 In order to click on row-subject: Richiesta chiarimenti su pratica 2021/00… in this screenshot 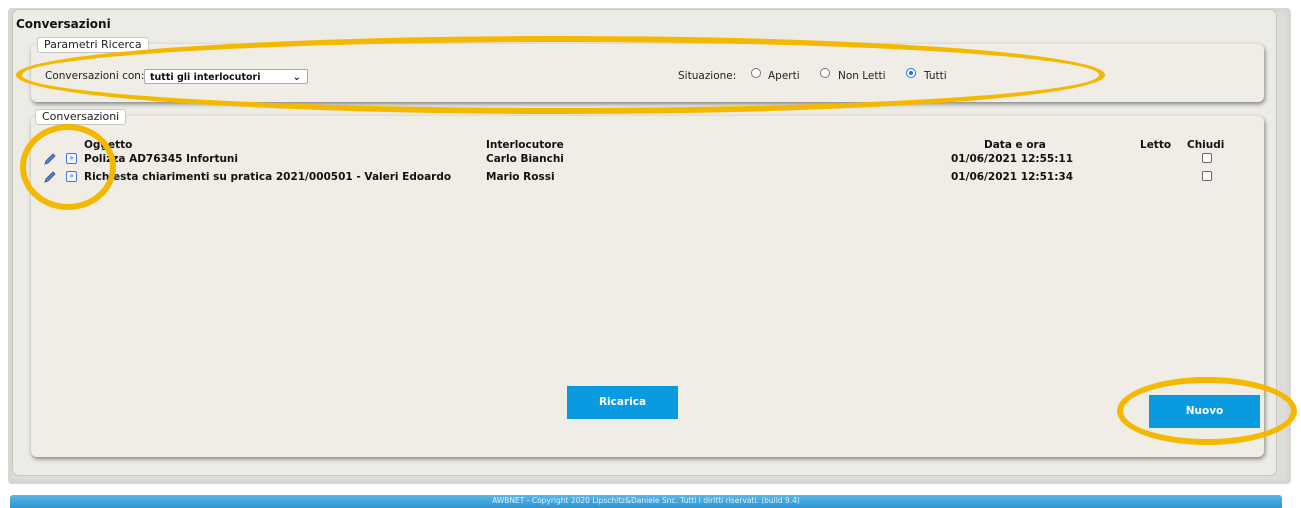, I will do `click(267, 177)`.